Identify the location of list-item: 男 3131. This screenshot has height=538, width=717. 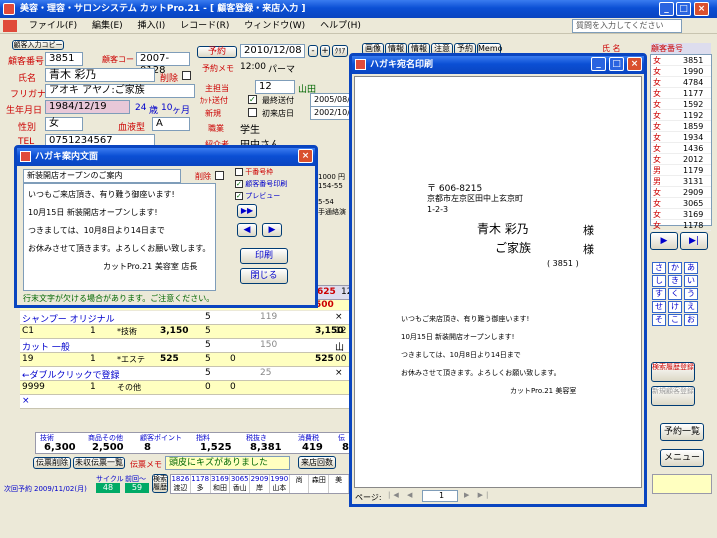
(681, 181).